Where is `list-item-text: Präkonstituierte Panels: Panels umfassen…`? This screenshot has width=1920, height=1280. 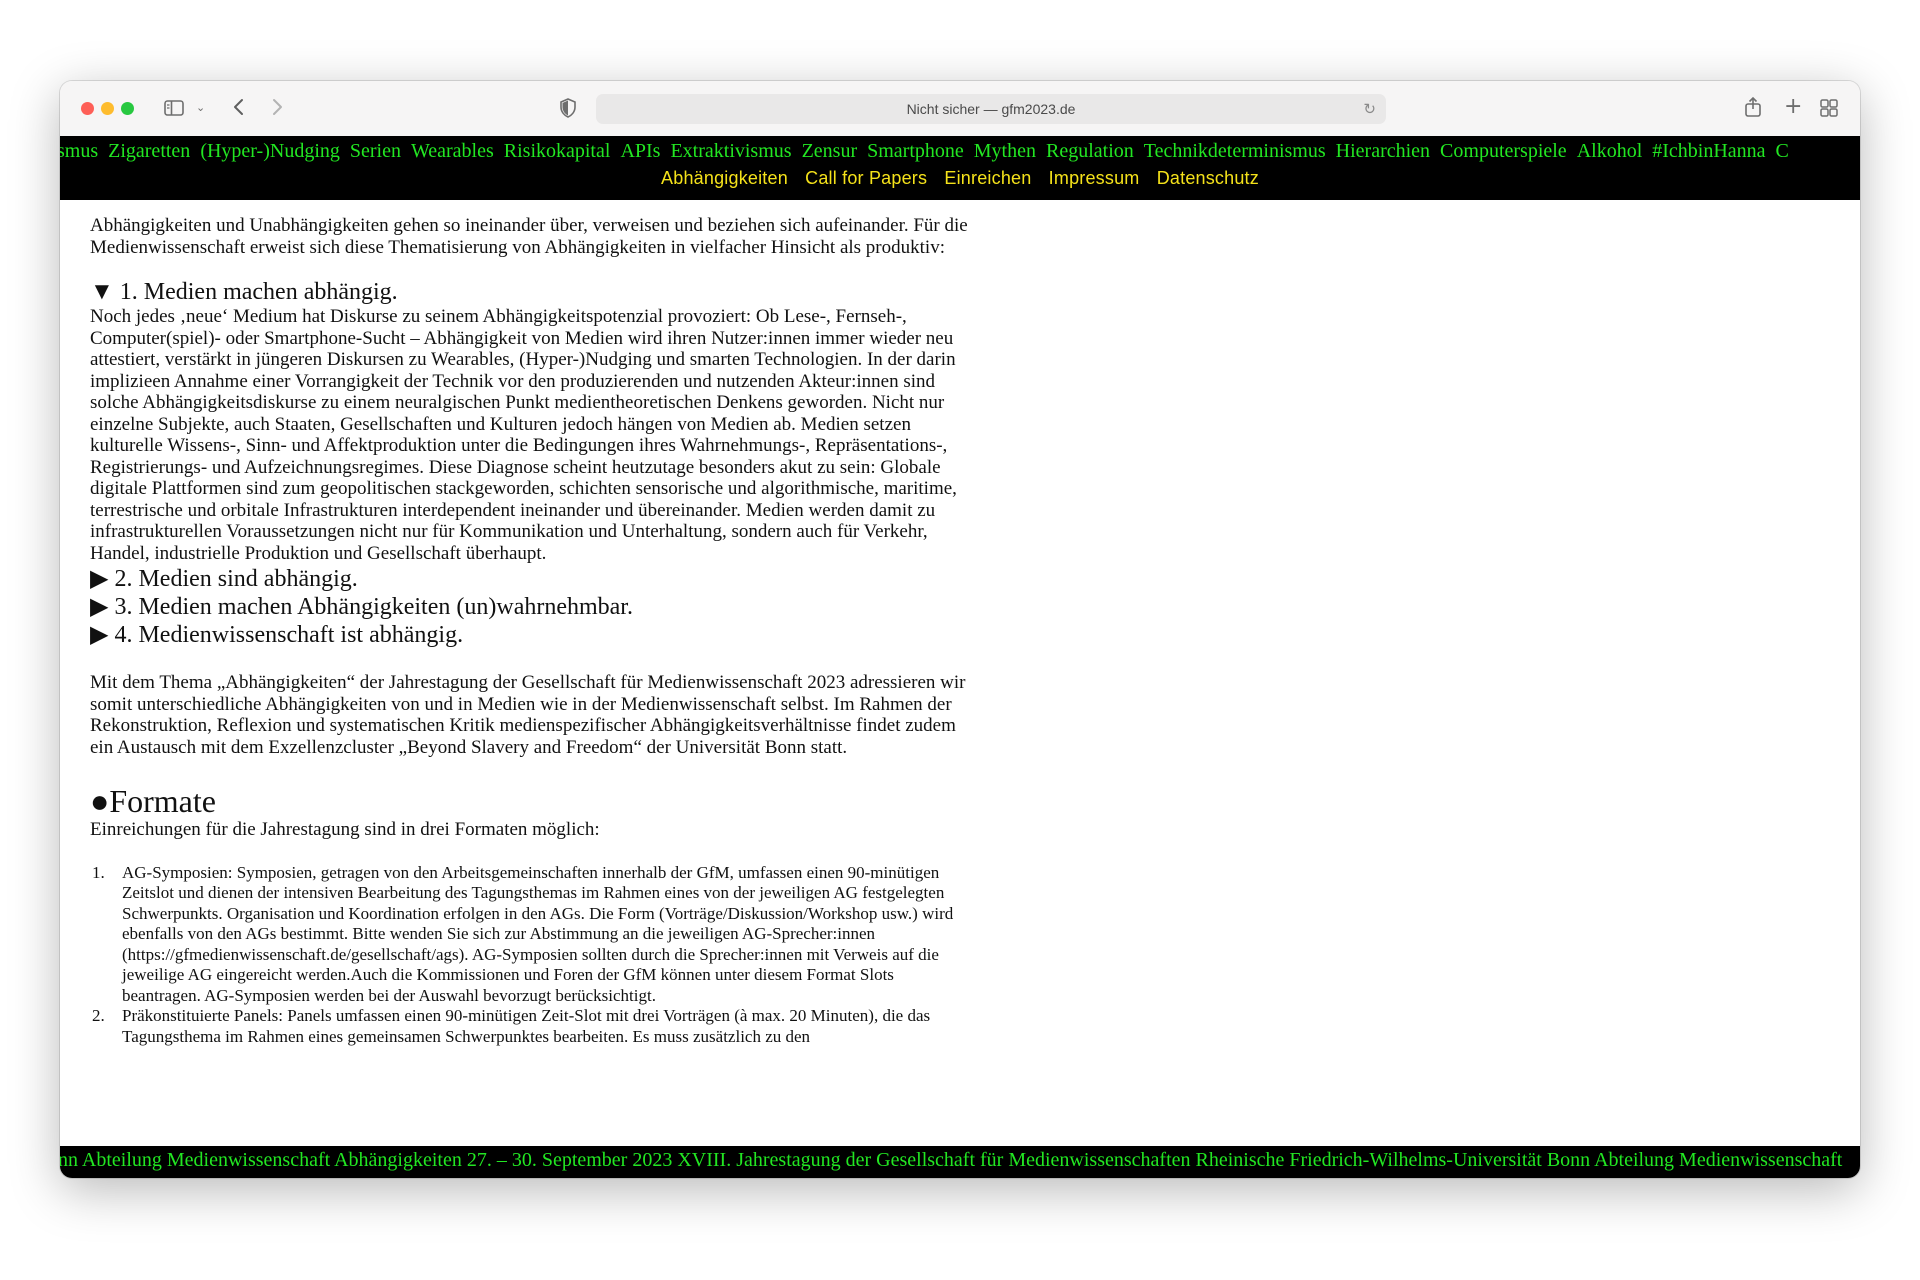 list-item-text: Präkonstituierte Panels: Panels umfassen… is located at coordinates (526, 1026).